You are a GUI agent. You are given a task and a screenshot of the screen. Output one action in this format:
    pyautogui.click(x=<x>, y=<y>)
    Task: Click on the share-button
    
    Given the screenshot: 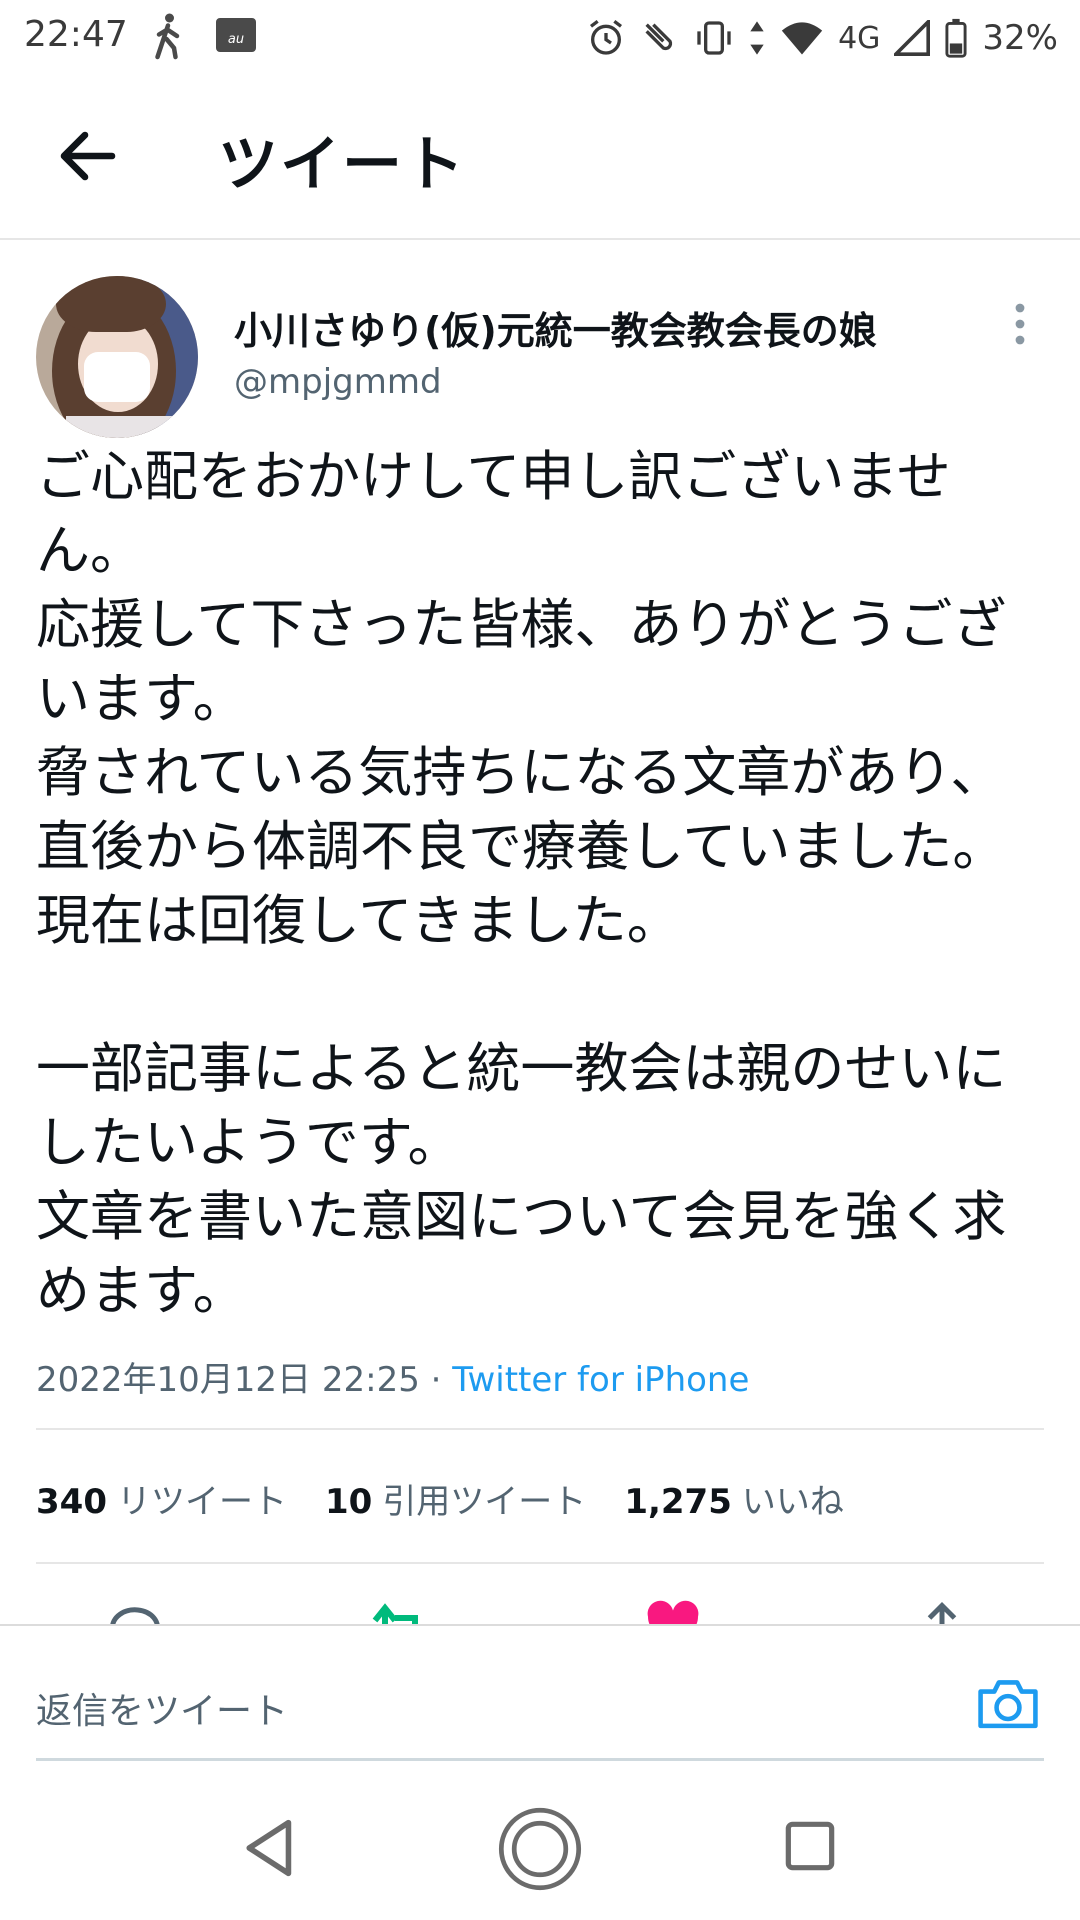 What is the action you would take?
    pyautogui.click(x=942, y=1611)
    